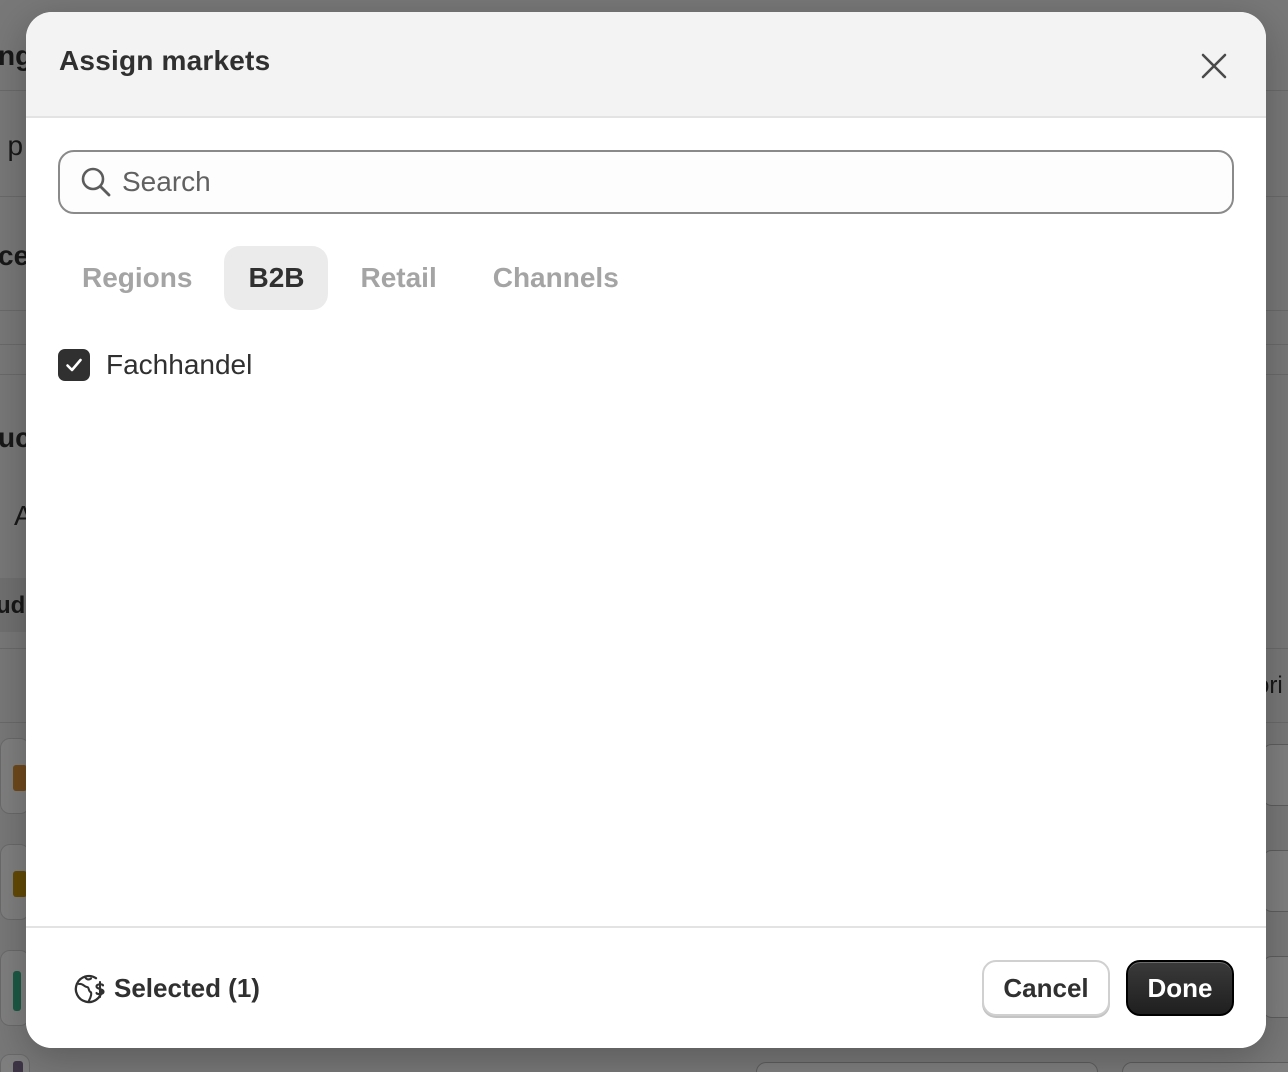  What do you see at coordinates (667, 182) in the screenshot?
I see `search-input` at bounding box center [667, 182].